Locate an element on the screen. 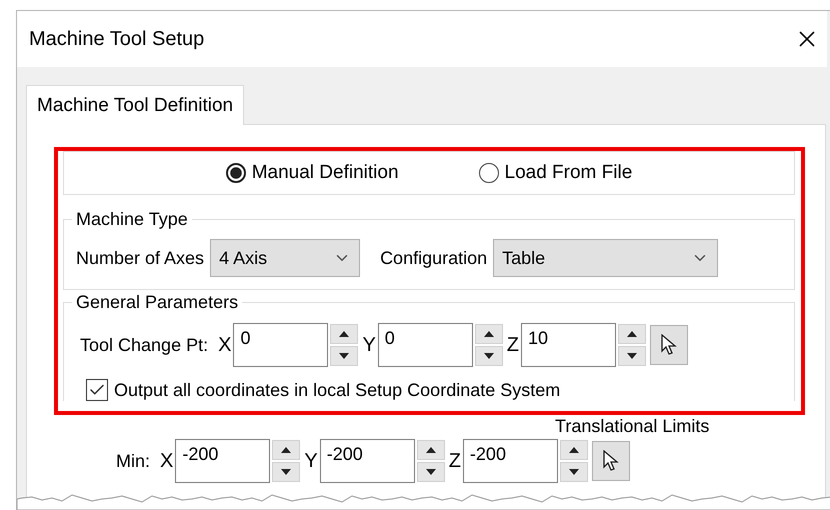 Image resolution: width=830 pixels, height=510 pixels. dropdown: Table is located at coordinates (605, 258).